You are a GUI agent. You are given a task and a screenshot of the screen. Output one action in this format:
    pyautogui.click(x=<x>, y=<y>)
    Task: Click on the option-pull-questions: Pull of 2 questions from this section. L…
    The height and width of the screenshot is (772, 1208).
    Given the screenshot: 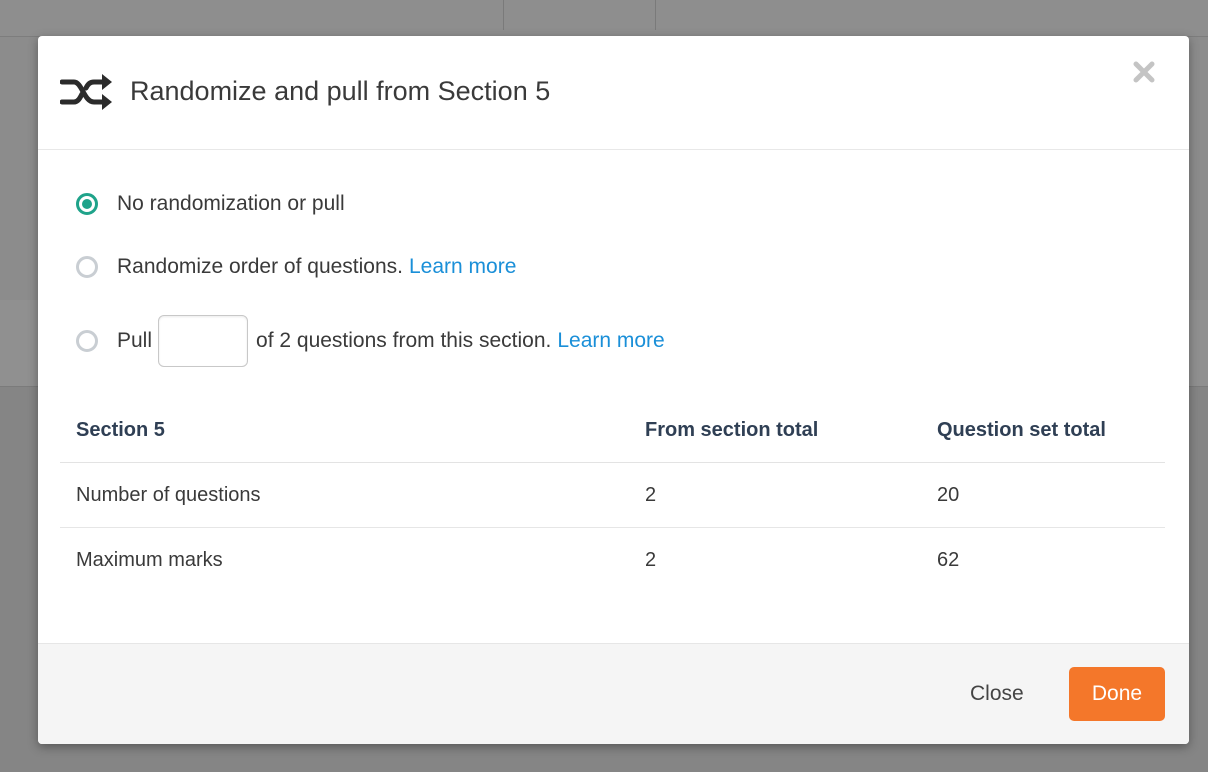 What is the action you would take?
    pyautogui.click(x=370, y=341)
    